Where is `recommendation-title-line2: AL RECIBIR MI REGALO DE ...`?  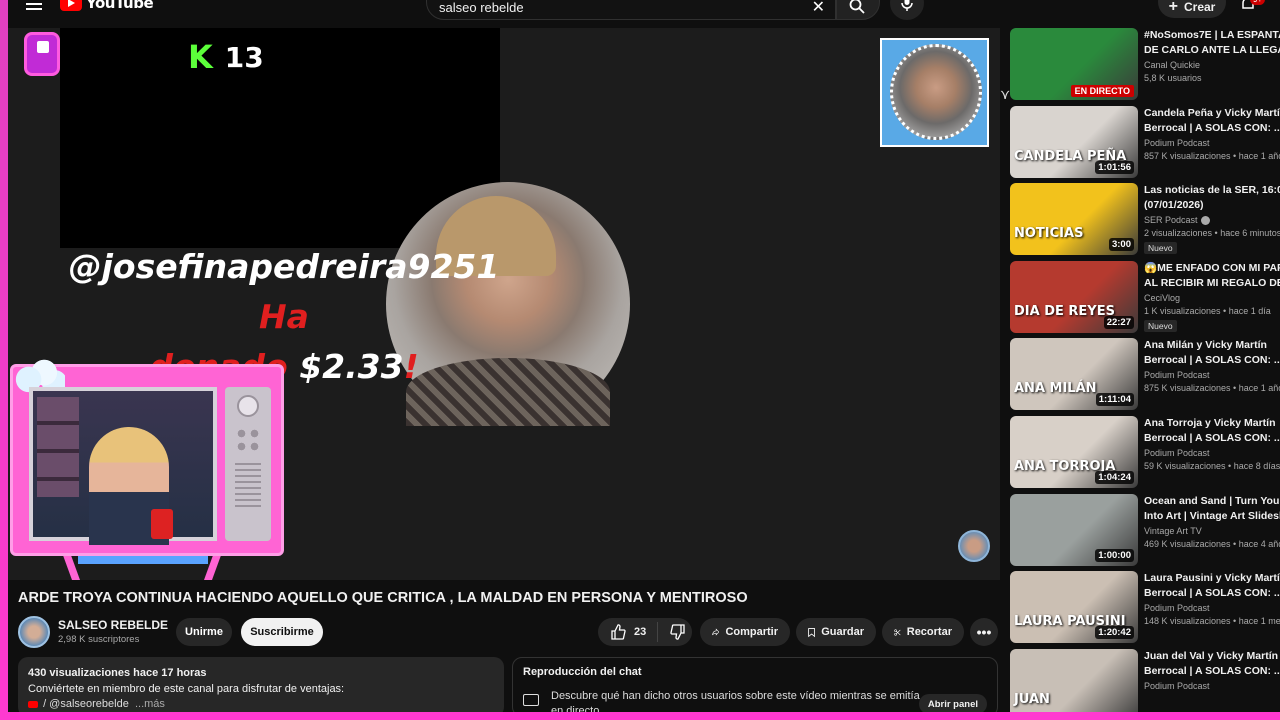
recommendation-title-line2: AL RECIBIR MI REGALO DE ... is located at coordinates (1212, 283).